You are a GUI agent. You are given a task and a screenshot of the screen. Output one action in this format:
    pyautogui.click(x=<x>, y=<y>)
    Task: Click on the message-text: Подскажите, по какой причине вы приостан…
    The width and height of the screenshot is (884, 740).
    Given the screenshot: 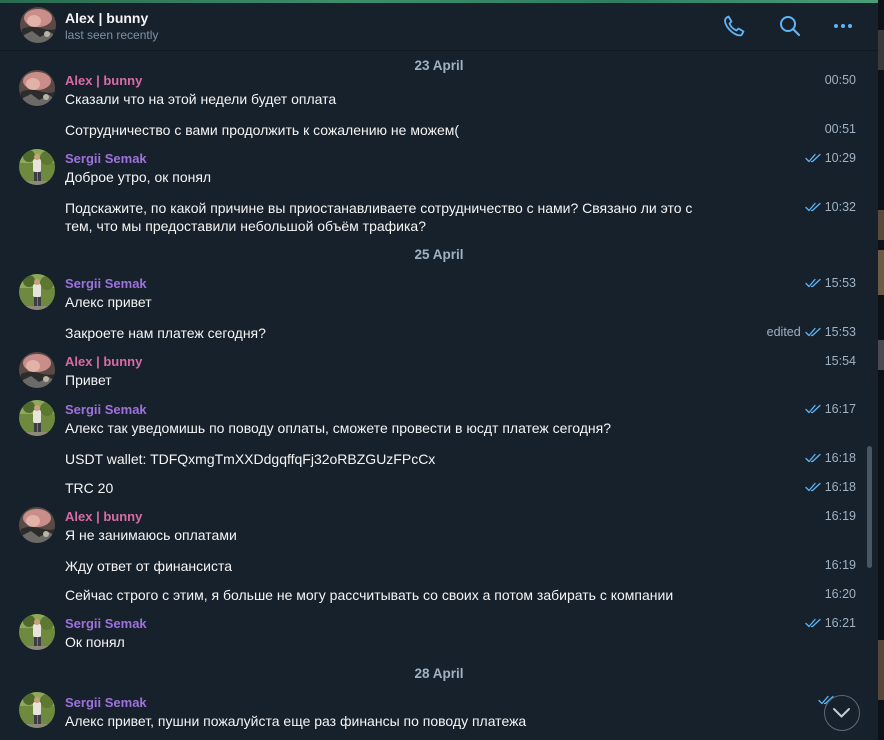 What is the action you would take?
    pyautogui.click(x=379, y=217)
    